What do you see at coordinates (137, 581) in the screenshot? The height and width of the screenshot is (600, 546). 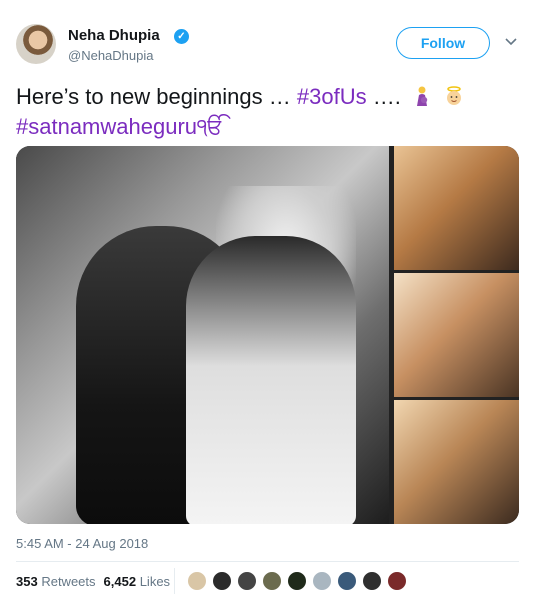 I see `likes-stat: 6,452 Likes` at bounding box center [137, 581].